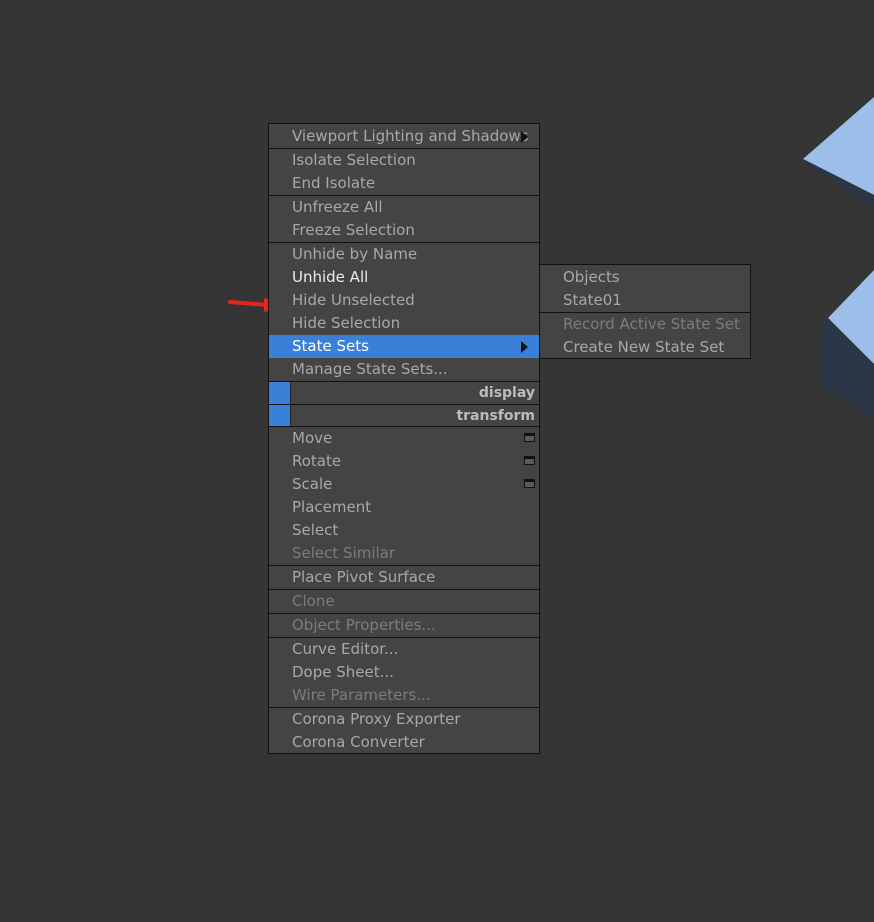  What do you see at coordinates (317, 461) in the screenshot?
I see `menu-item-label: Rotate` at bounding box center [317, 461].